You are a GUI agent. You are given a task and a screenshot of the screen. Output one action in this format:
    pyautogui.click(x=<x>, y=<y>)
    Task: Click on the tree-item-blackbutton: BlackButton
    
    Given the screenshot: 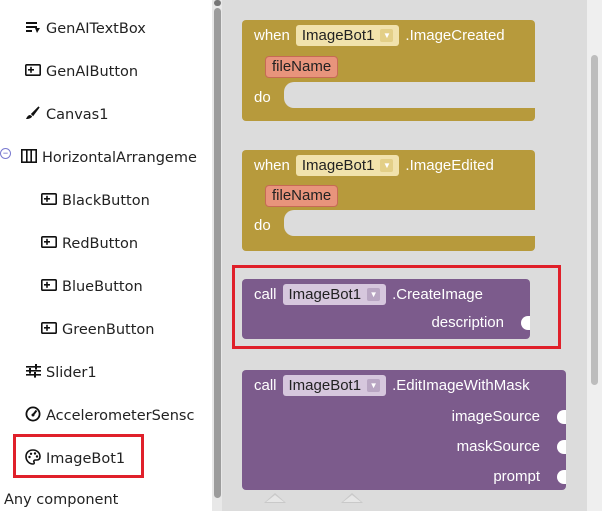 What is the action you would take?
    pyautogui.click(x=95, y=199)
    